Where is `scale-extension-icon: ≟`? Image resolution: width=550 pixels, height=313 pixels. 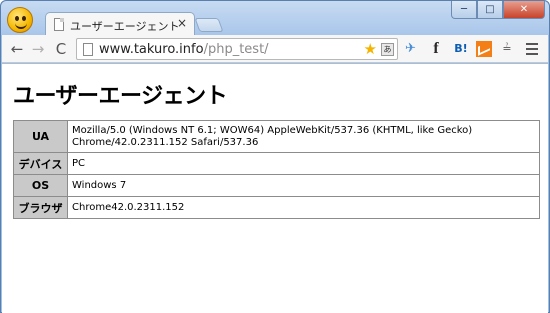 scale-extension-icon: ≟ is located at coordinates (507, 49).